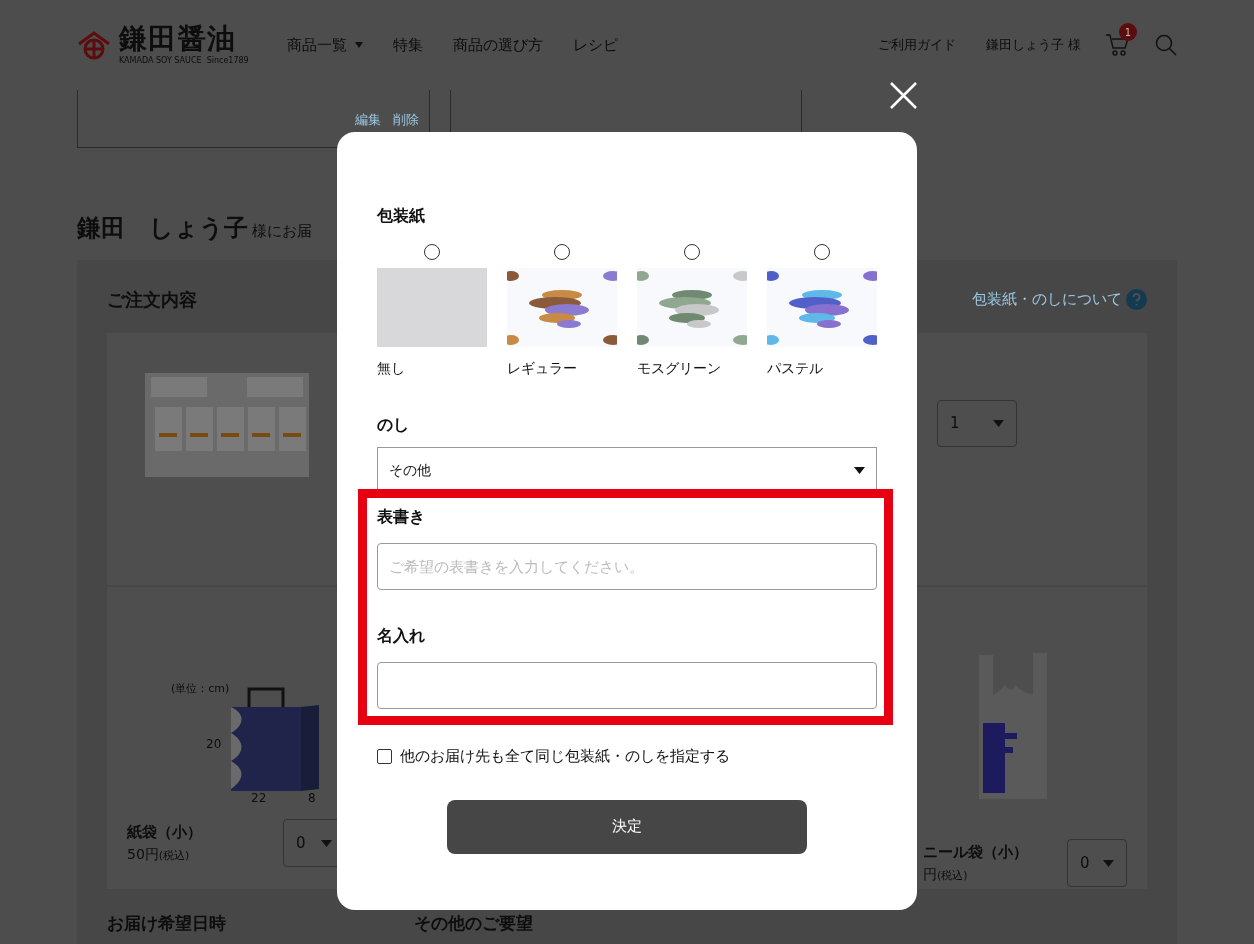 The width and height of the screenshot is (1254, 944). What do you see at coordinates (401, 517) in the screenshot?
I see `inscription-label: 表書き` at bounding box center [401, 517].